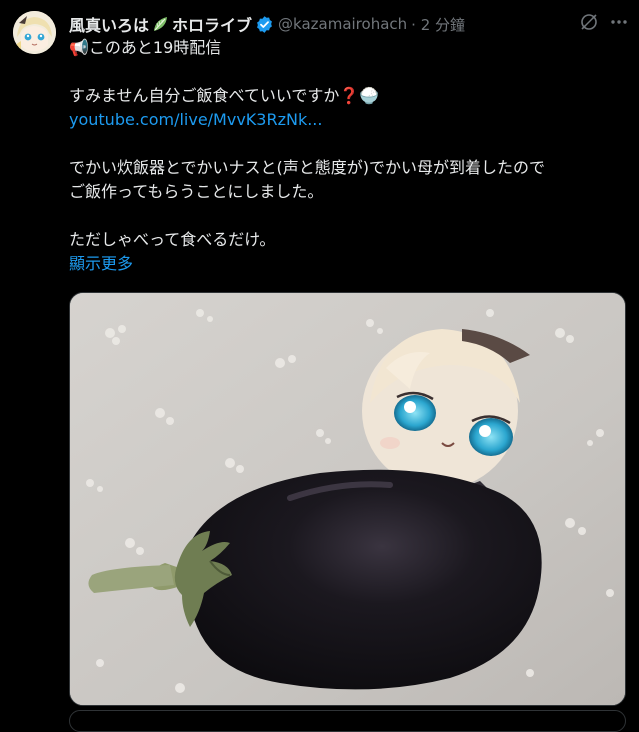 The width and height of the screenshot is (639, 732). What do you see at coordinates (619, 22) in the screenshot?
I see `more-icon` at bounding box center [619, 22].